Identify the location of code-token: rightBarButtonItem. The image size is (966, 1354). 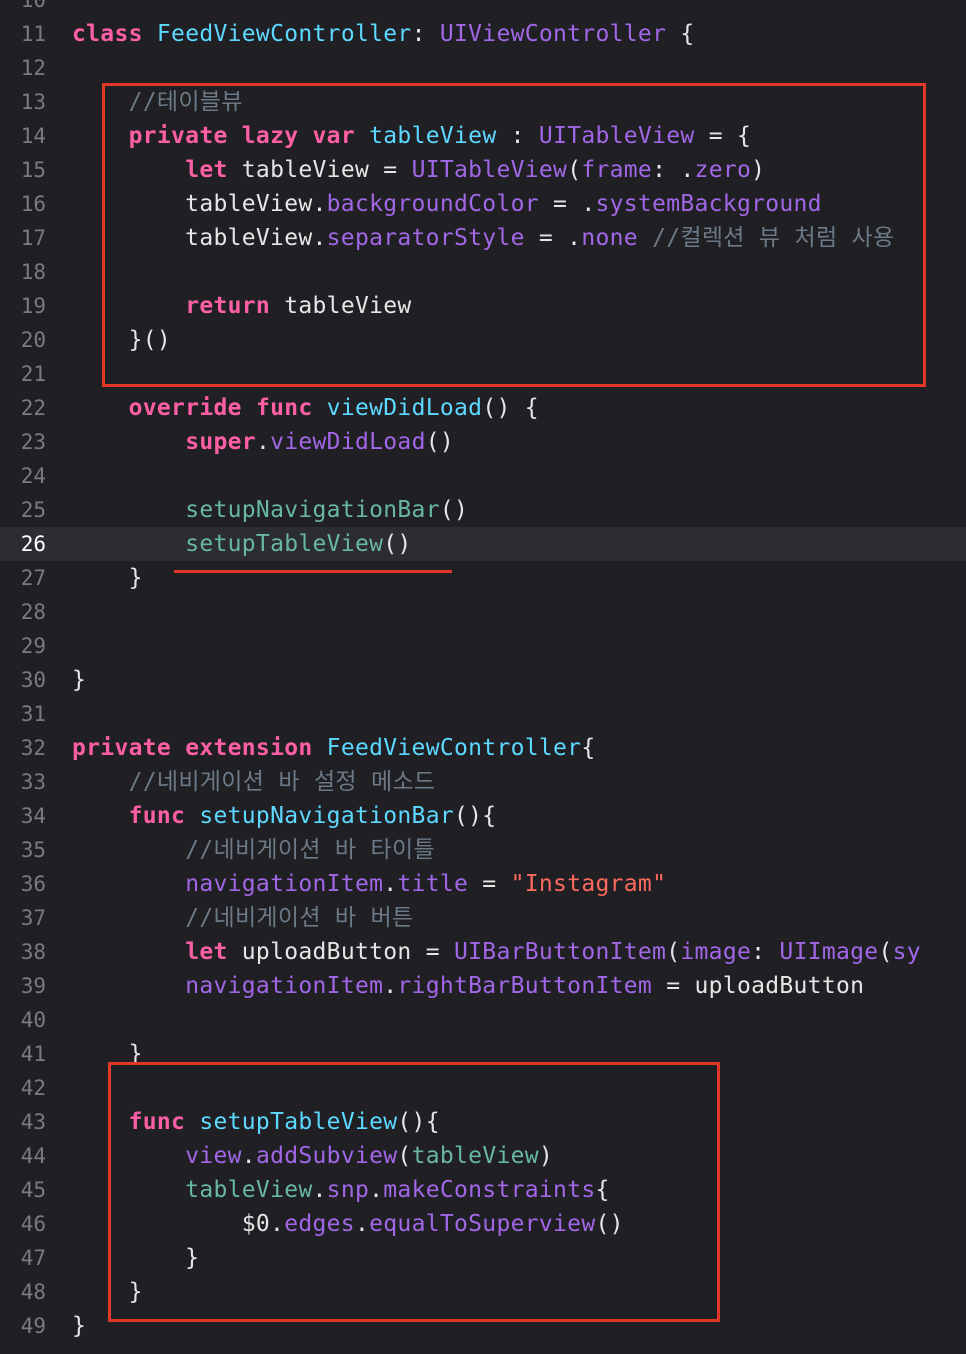
(525, 986).